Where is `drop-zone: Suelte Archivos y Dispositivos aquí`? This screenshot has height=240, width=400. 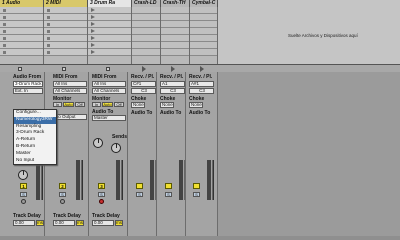
drop-zone: Suelte Archivos y Dispositivos aquí is located at coordinates (309, 32).